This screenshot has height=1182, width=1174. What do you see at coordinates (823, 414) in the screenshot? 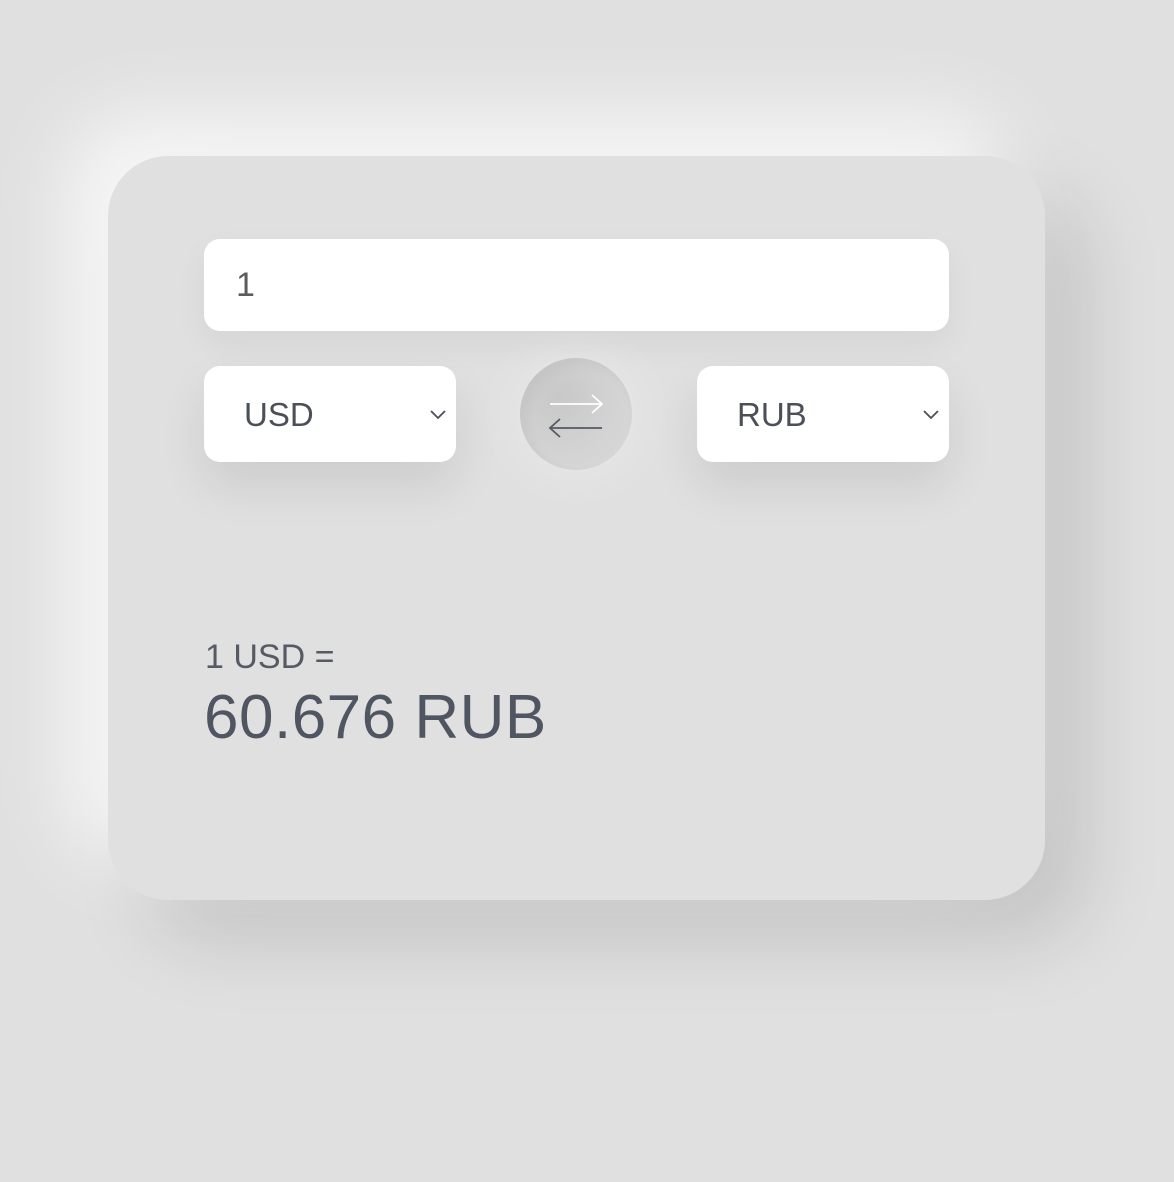
I see `to-currency-select: RUB` at bounding box center [823, 414].